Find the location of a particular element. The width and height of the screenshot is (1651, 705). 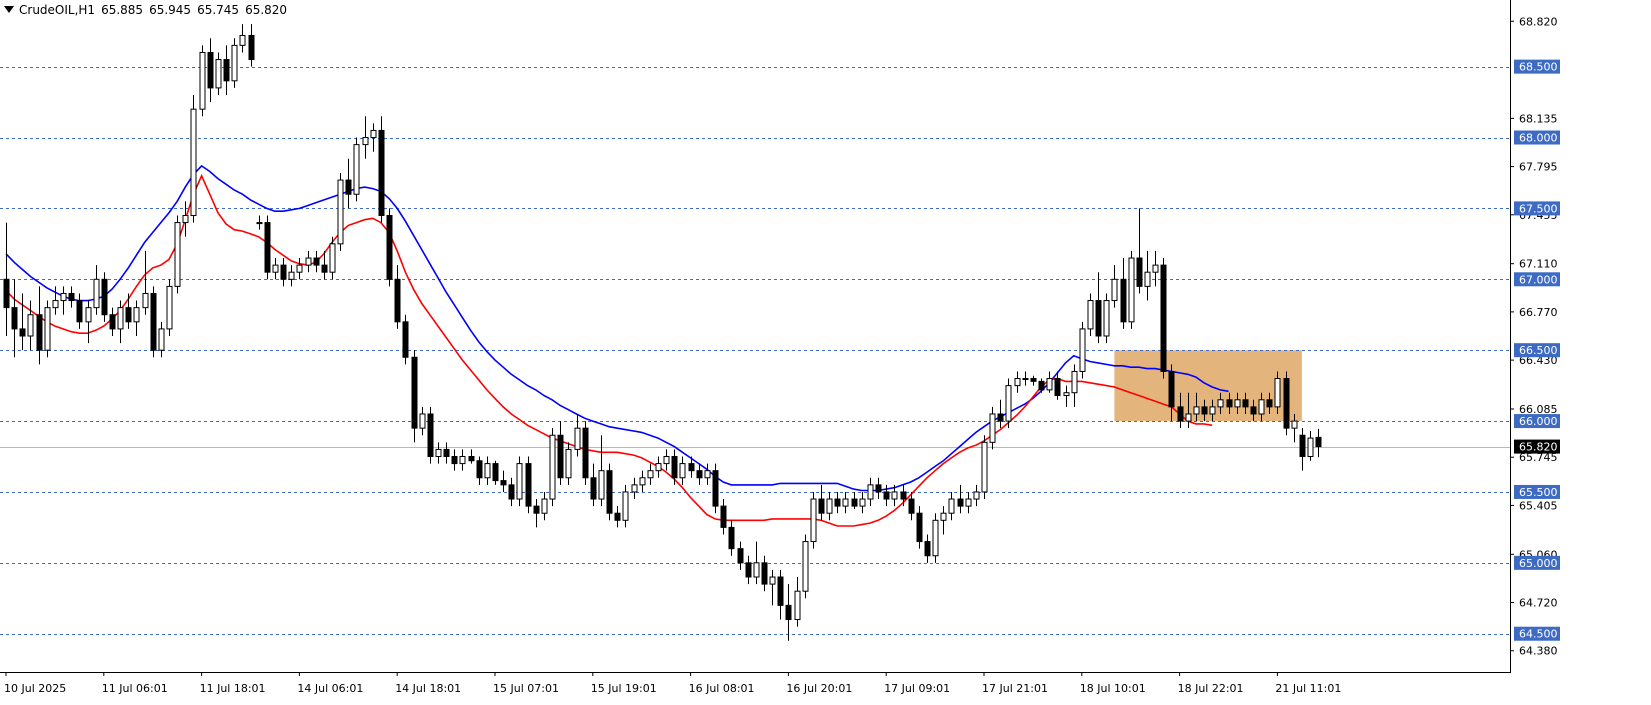

level-tag-label: 66.000 is located at coordinates (1538, 421).